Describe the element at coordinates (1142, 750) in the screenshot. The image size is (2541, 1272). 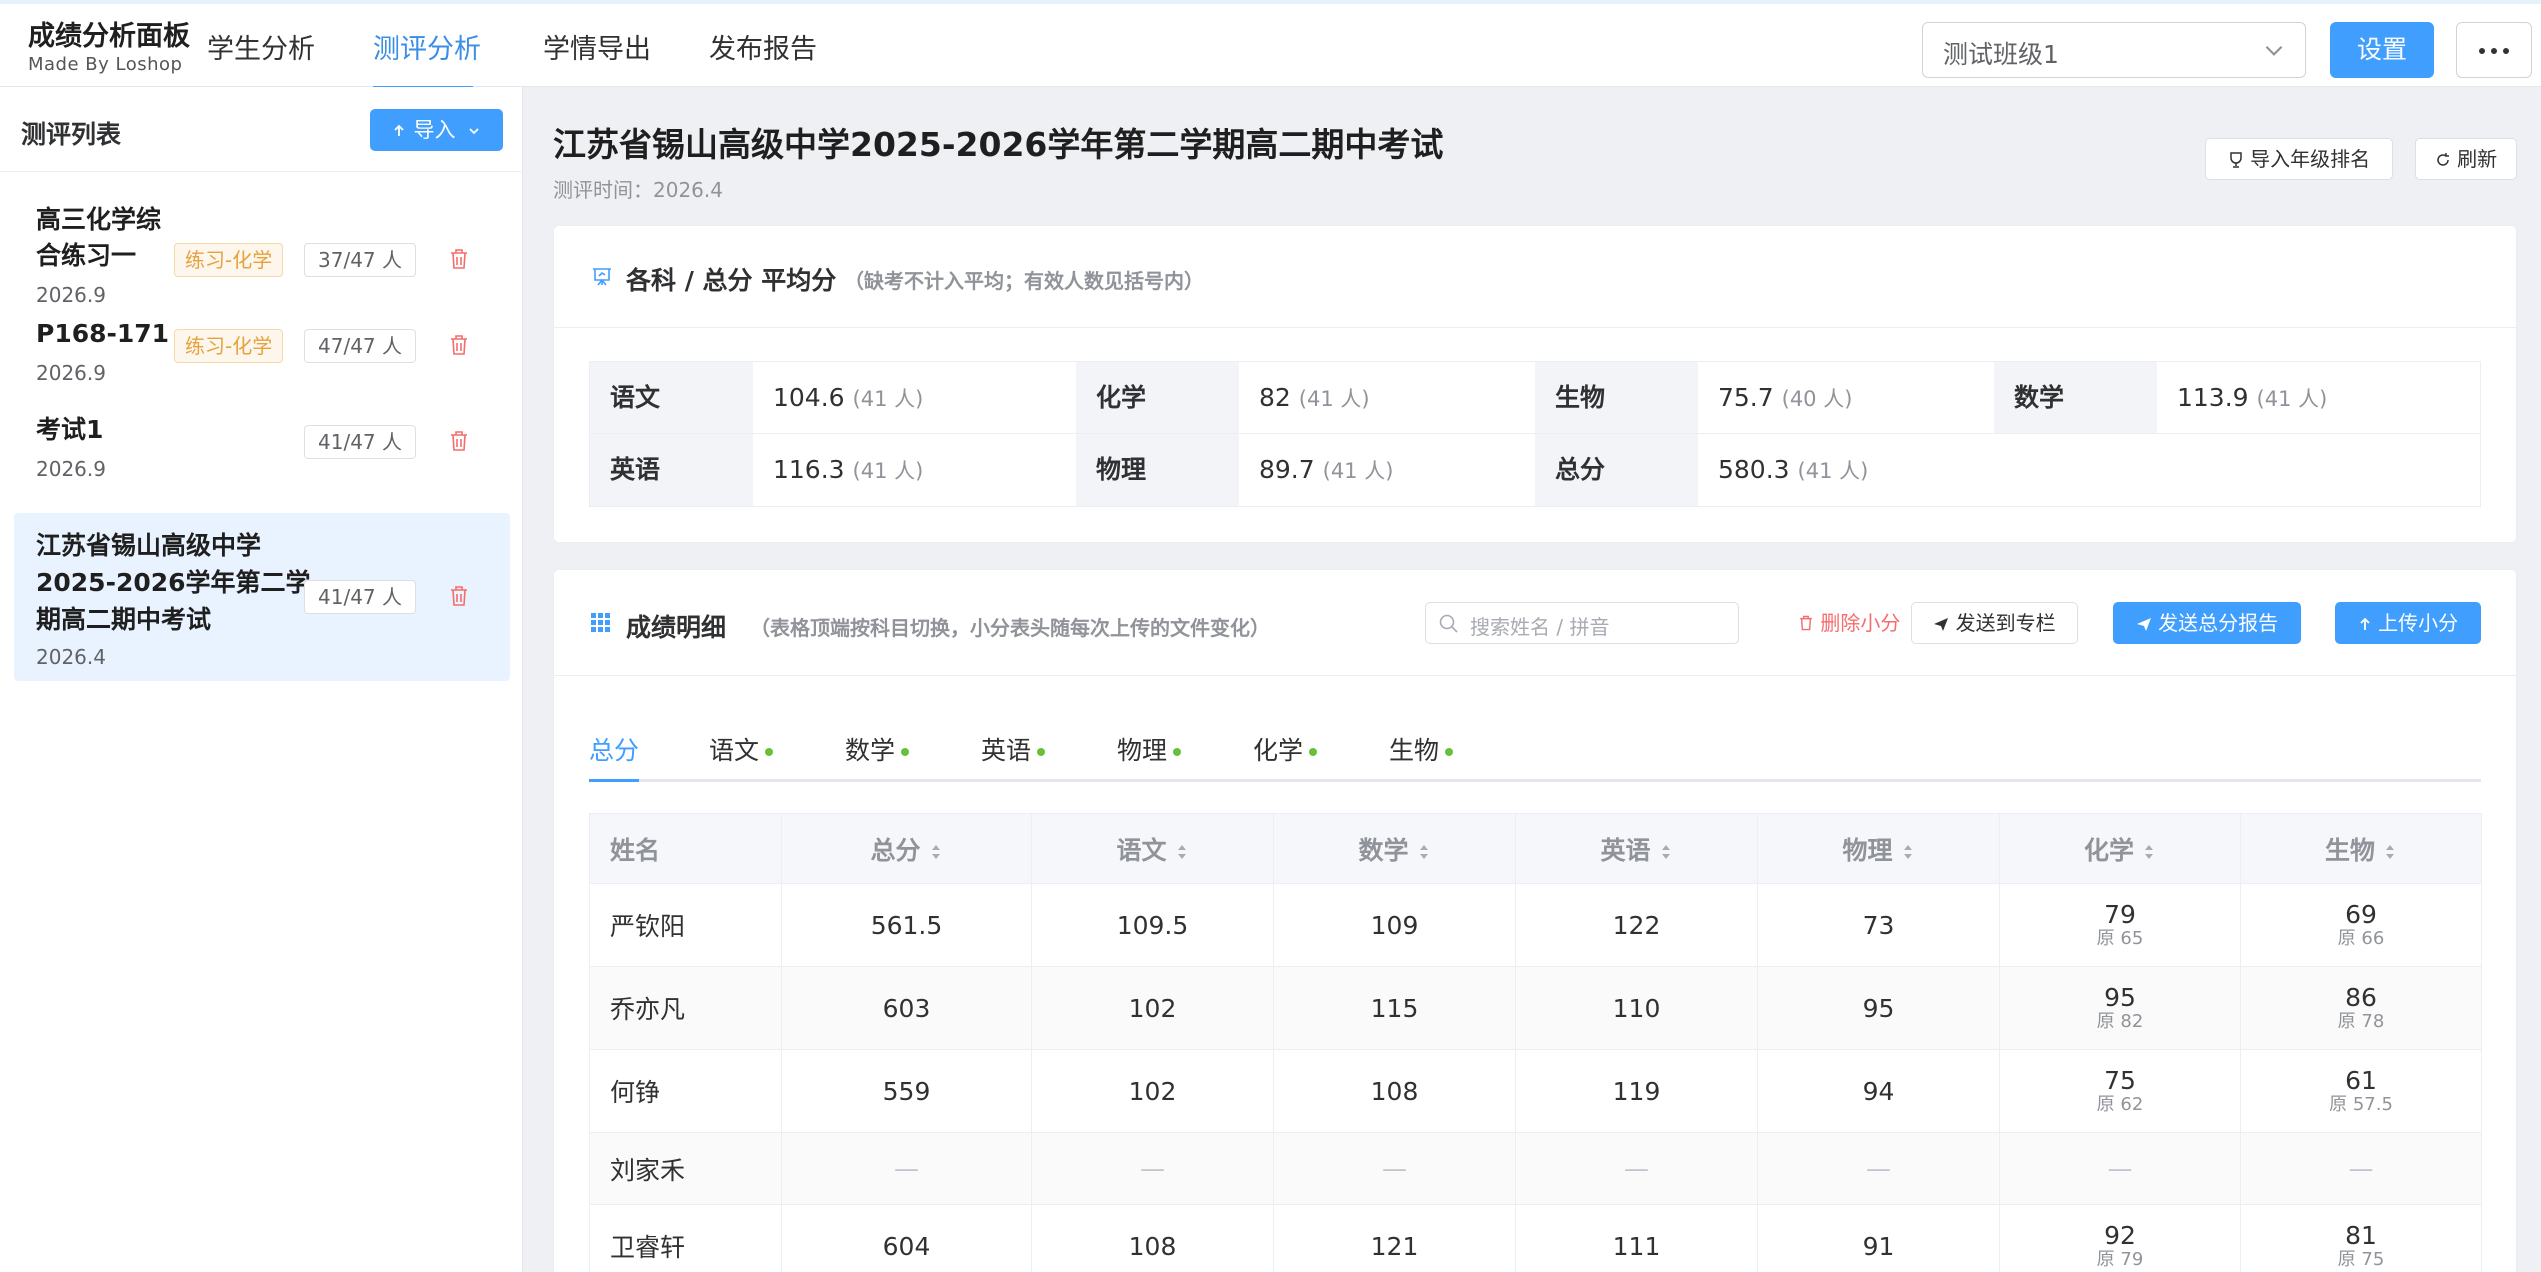
I see `tab-label: 物理` at that location.